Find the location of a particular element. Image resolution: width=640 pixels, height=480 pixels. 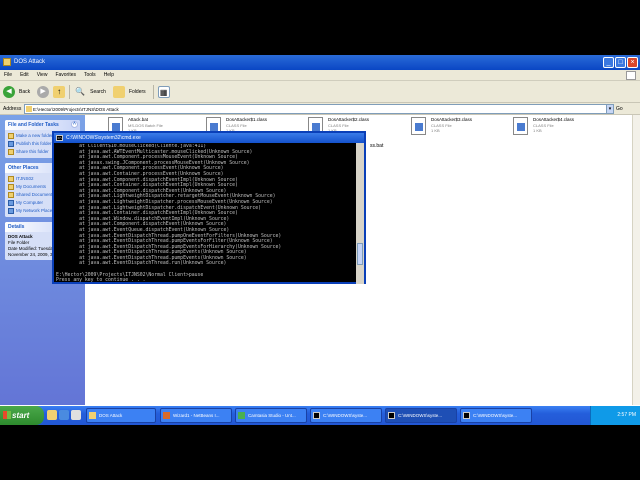

explorer-title-bar: DOS Attack _ □ × is located at coordinates (320, 62).